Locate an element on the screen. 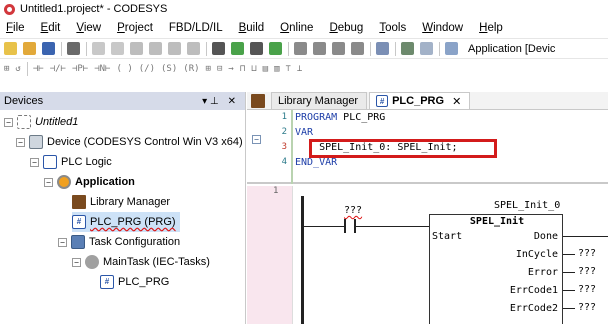 The width and height of the screenshot is (608, 324). ladder-tool-icon: ↺ is located at coordinates (17, 69).